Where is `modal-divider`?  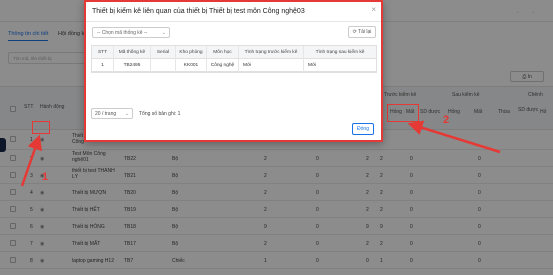 modal-divider is located at coordinates (233, 21).